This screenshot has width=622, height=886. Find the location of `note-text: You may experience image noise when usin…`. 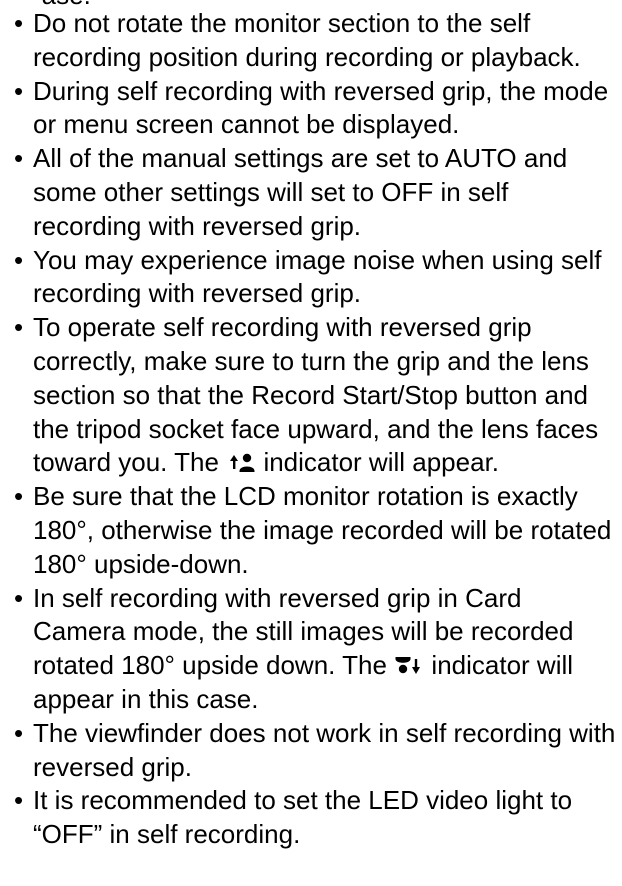

note-text: You may experience image noise when usin… is located at coordinates (317, 276).